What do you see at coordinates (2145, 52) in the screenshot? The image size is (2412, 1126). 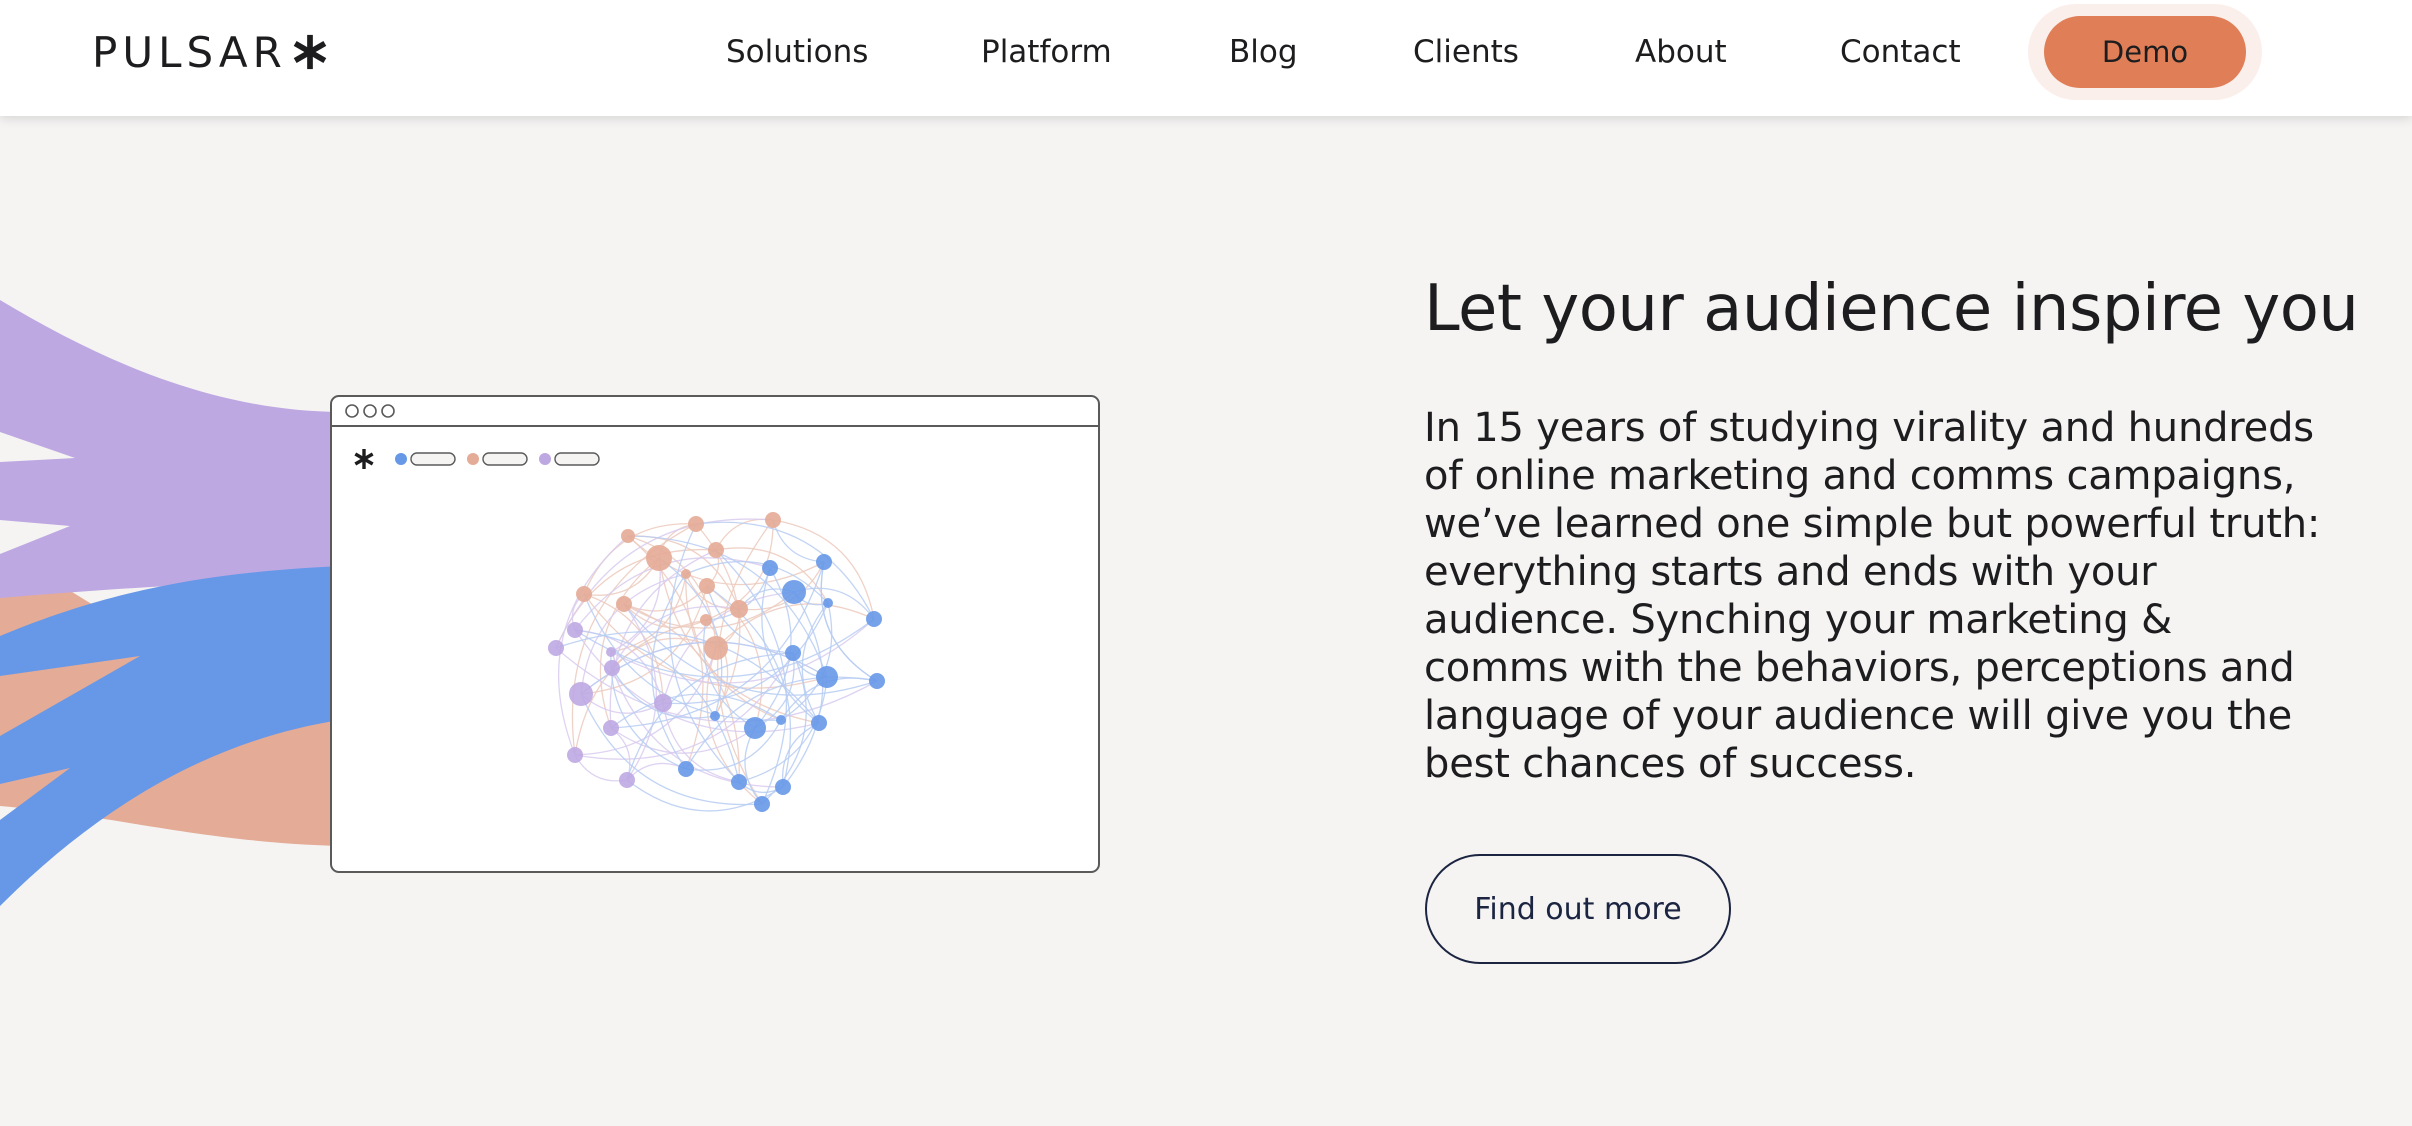 I see `demo-button: Demo` at bounding box center [2145, 52].